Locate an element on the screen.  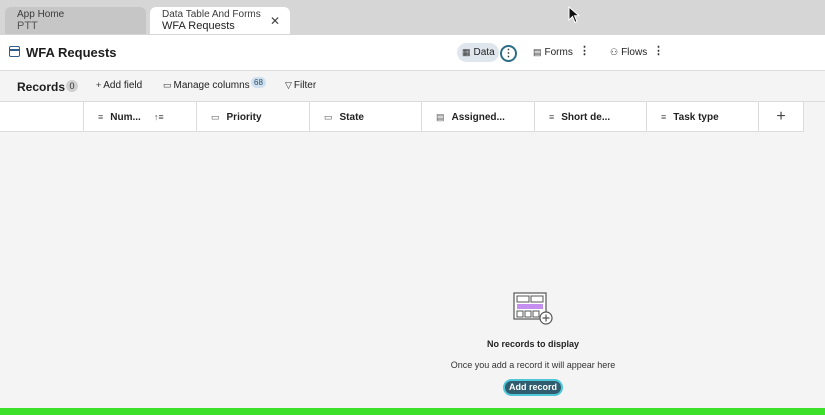
column-header-number: ≡ Num... ↑≡ is located at coordinates (140, 117).